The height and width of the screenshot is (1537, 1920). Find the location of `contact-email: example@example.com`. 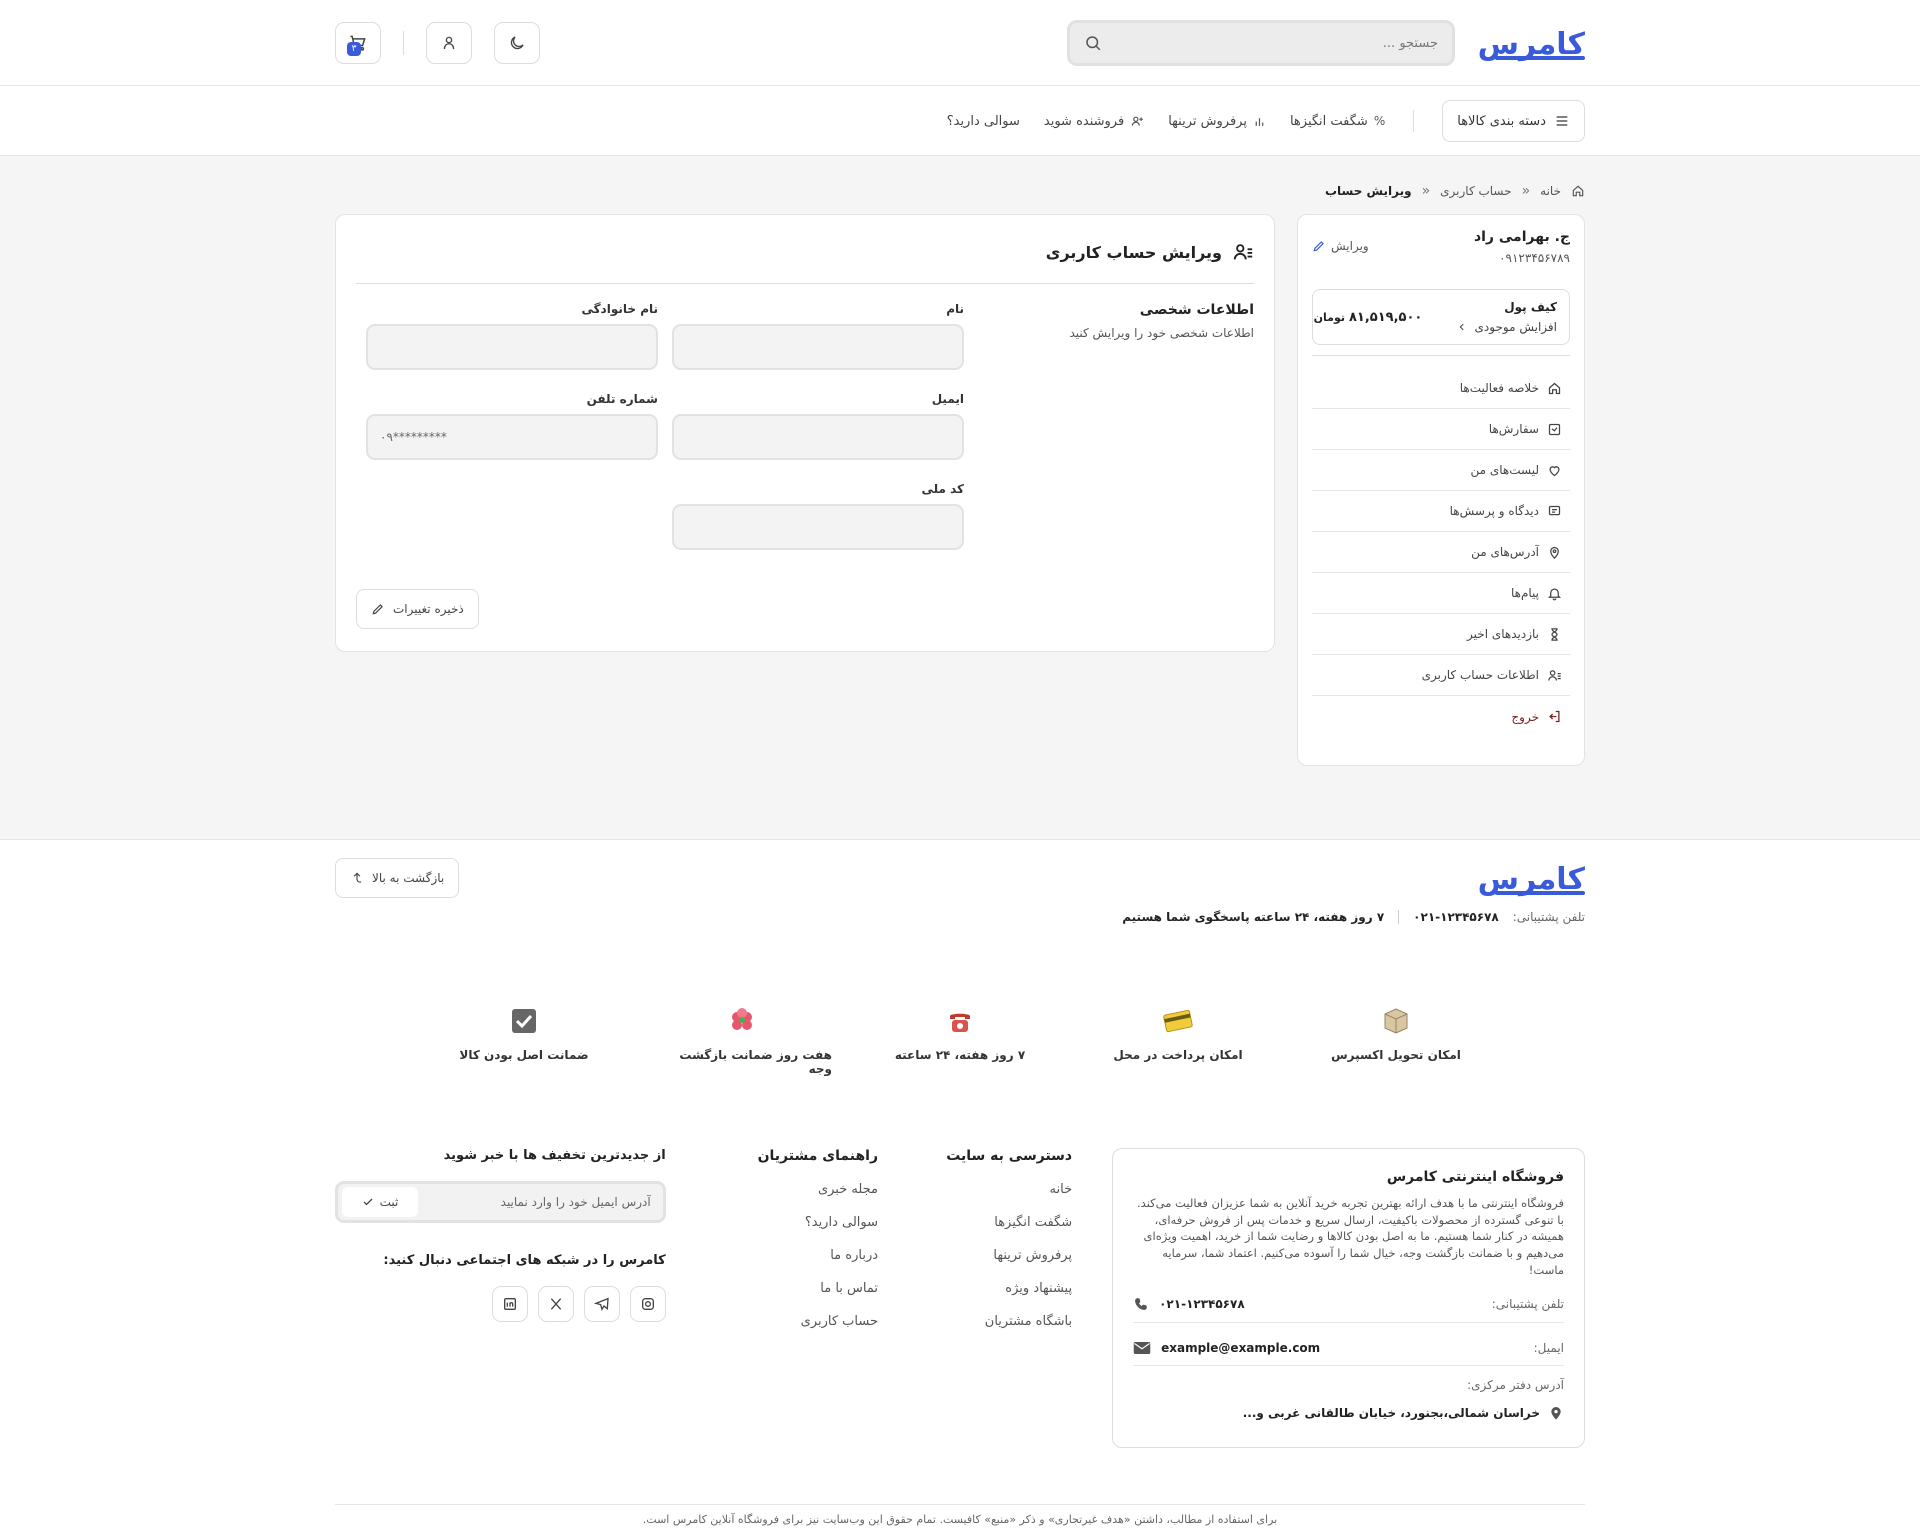

contact-email: example@example.com is located at coordinates (1226, 1348).